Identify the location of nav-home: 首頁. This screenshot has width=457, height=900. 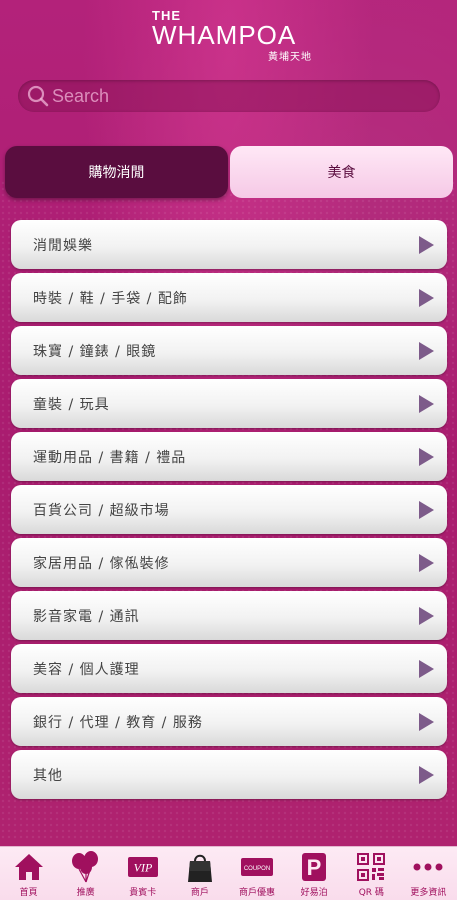
(28, 873).